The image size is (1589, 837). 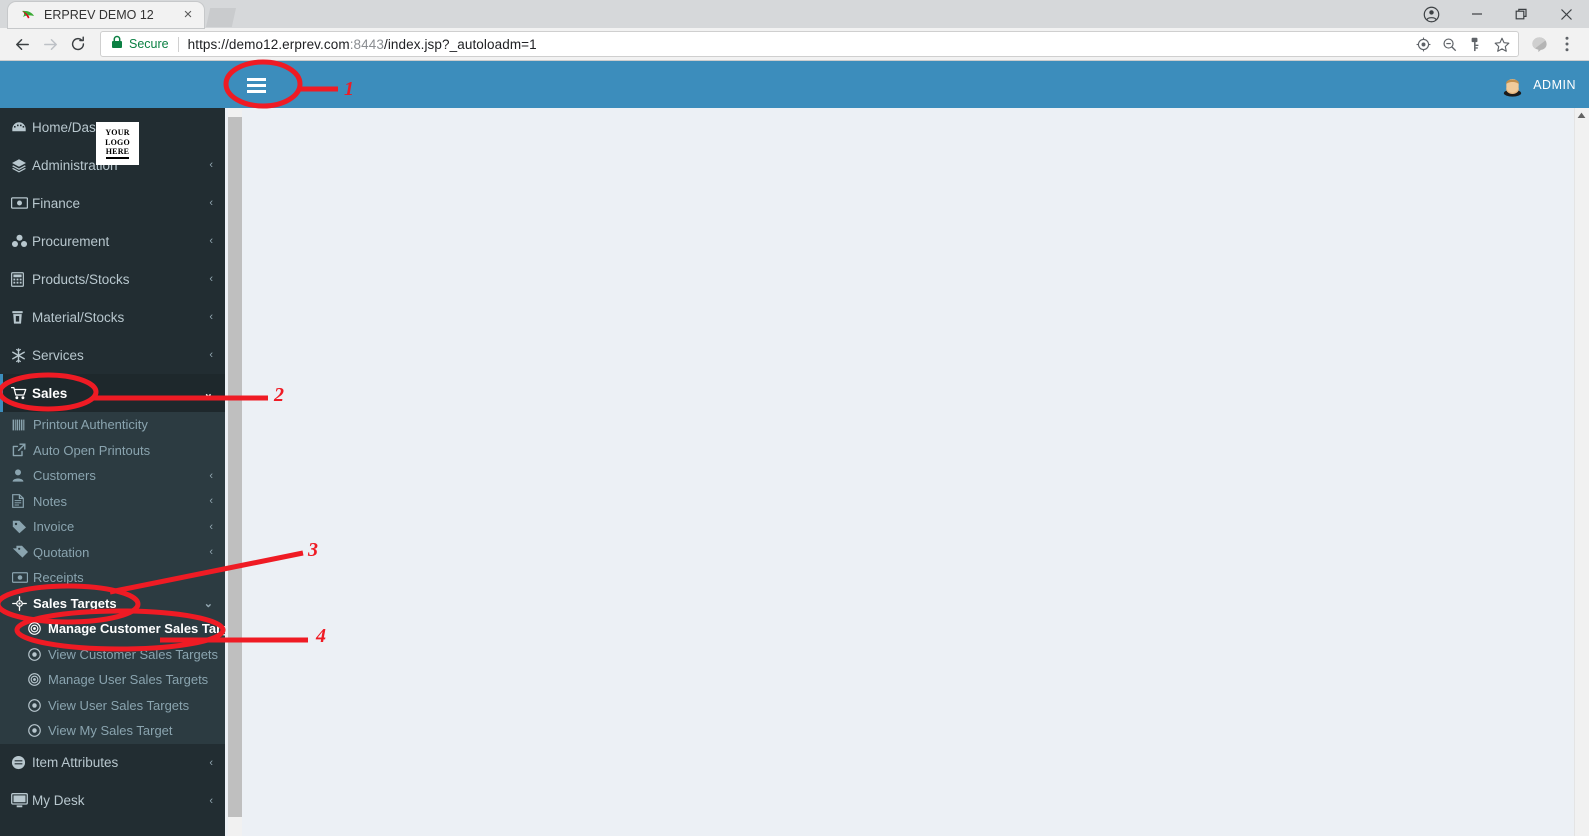 What do you see at coordinates (21, 801) in the screenshot?
I see `desktop-icon` at bounding box center [21, 801].